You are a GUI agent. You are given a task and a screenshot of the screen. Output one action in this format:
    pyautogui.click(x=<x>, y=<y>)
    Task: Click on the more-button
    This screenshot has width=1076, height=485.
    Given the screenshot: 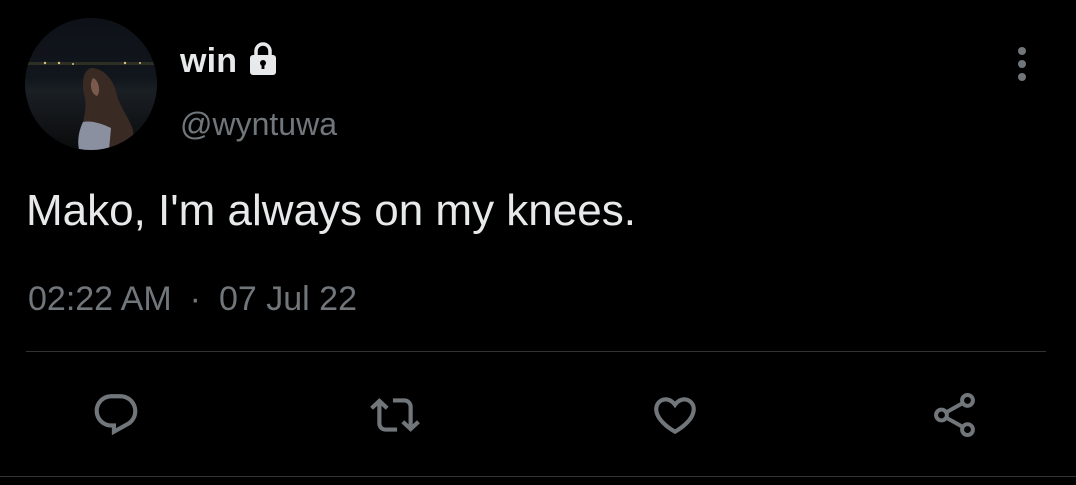 What is the action you would take?
    pyautogui.click(x=1022, y=64)
    